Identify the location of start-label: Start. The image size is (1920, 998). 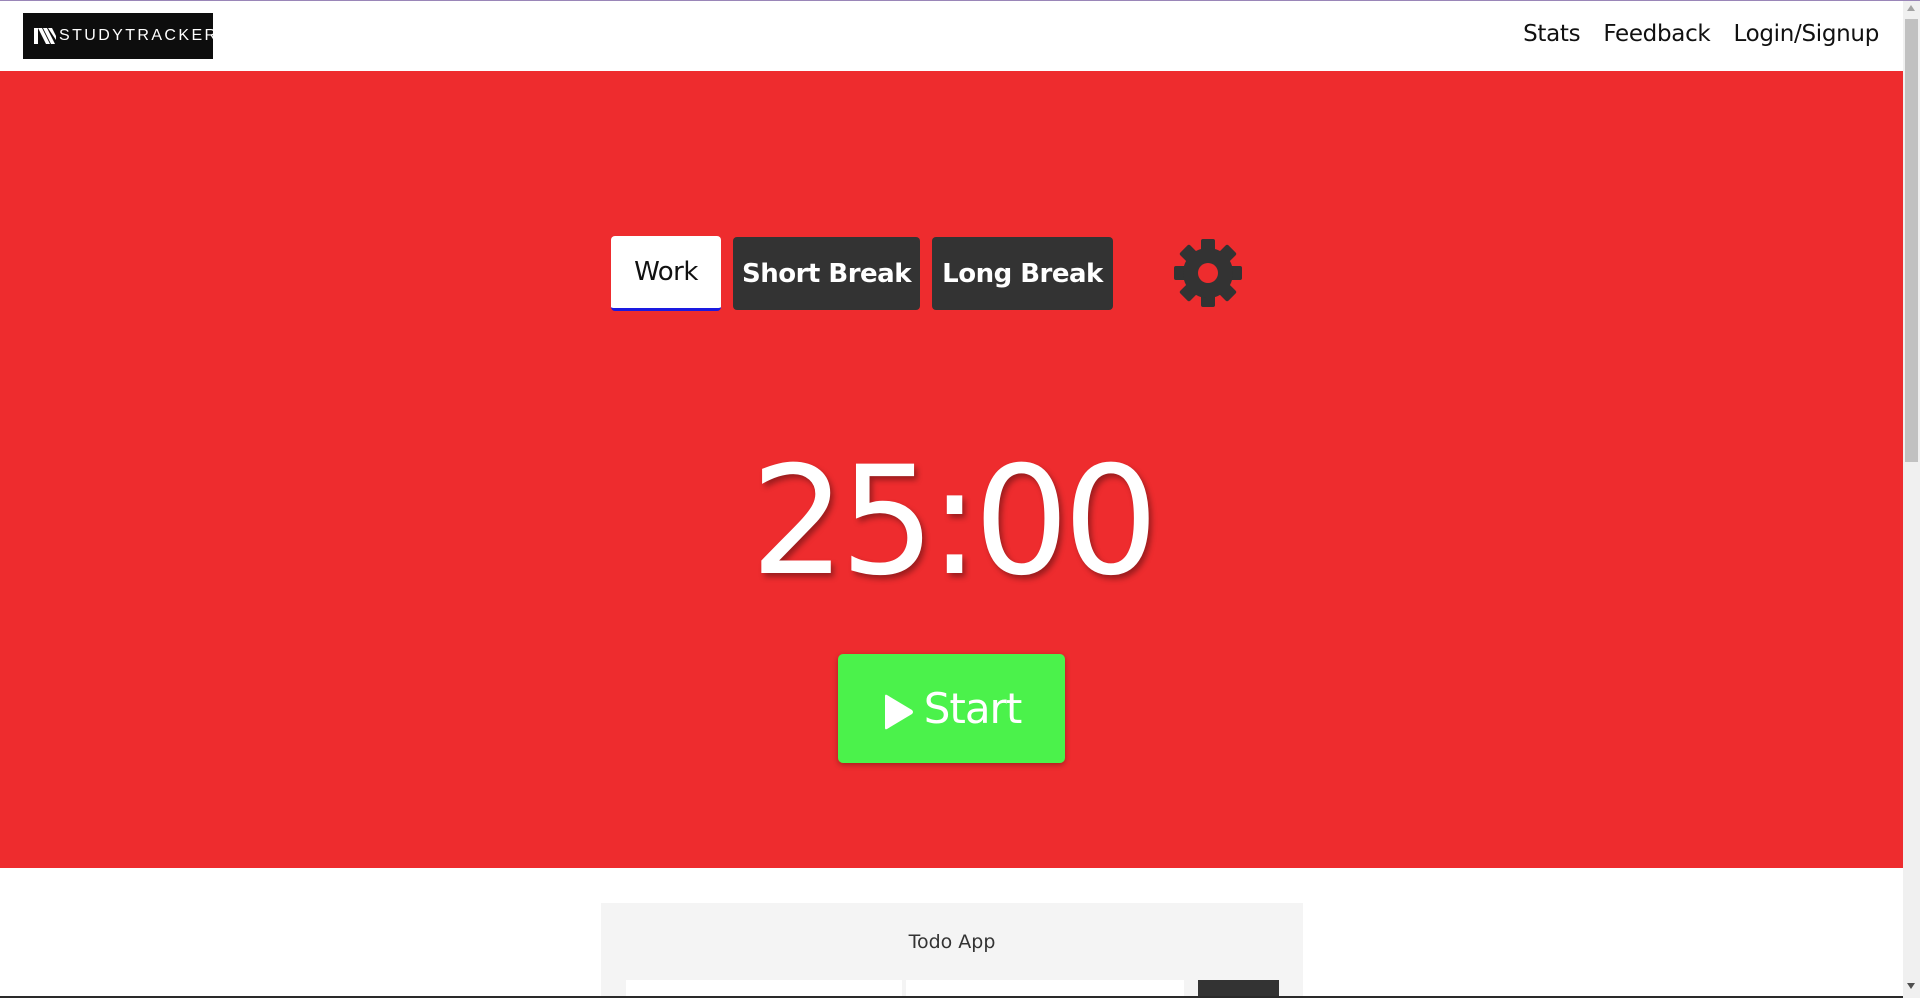
(973, 708).